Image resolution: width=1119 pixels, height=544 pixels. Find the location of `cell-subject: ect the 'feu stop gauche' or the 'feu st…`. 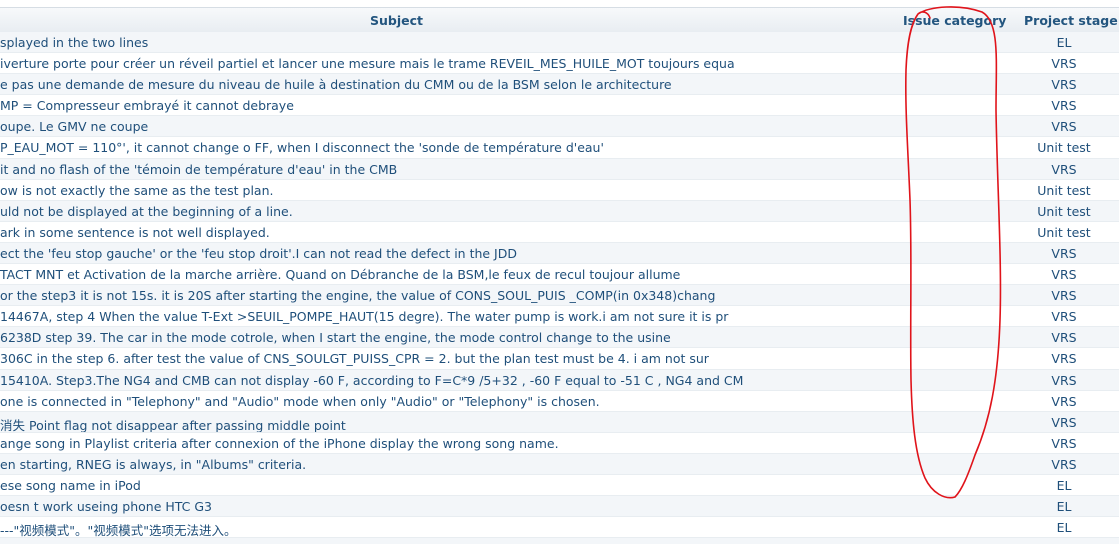

cell-subject: ect the 'feu stop gauche' or the 'feu st… is located at coordinates (442, 253).